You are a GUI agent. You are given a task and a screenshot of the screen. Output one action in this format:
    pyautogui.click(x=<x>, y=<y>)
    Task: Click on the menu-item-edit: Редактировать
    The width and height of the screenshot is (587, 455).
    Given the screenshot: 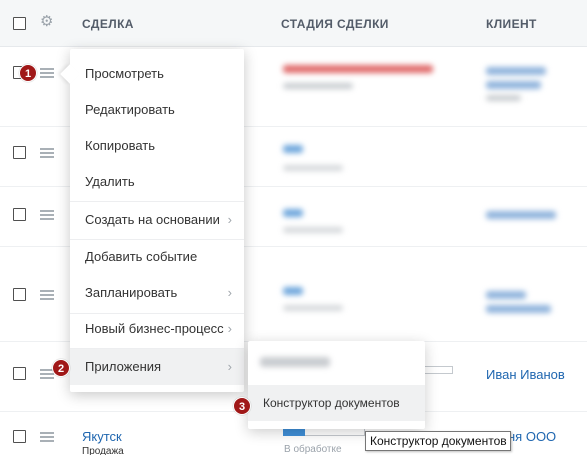 What is the action you would take?
    pyautogui.click(x=157, y=110)
    